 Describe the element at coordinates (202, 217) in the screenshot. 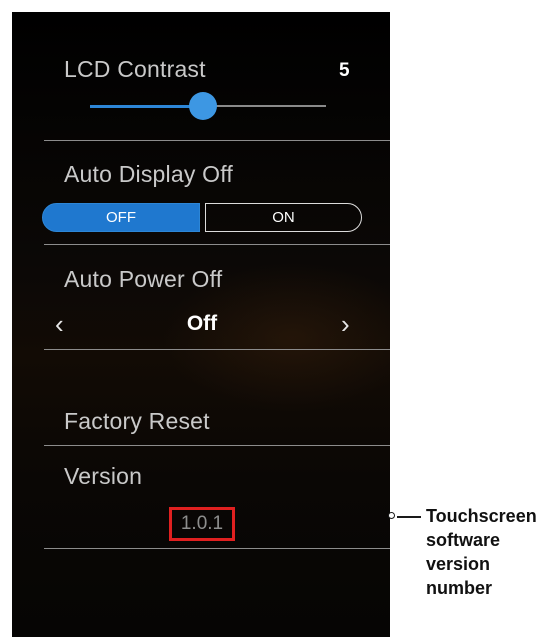

I see `auto-display-off-toggle: OFF ON` at that location.